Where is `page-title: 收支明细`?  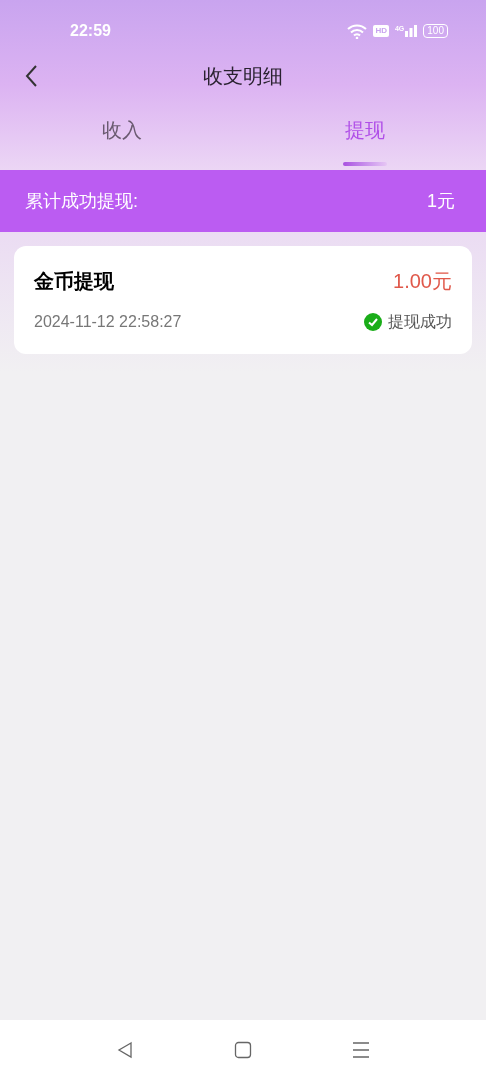 page-title: 收支明细 is located at coordinates (243, 76).